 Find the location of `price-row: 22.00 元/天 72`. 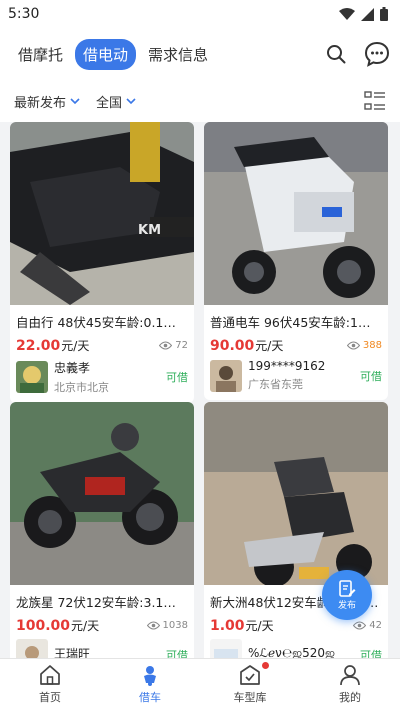

price-row: 22.00 元/天 72 is located at coordinates (102, 342).